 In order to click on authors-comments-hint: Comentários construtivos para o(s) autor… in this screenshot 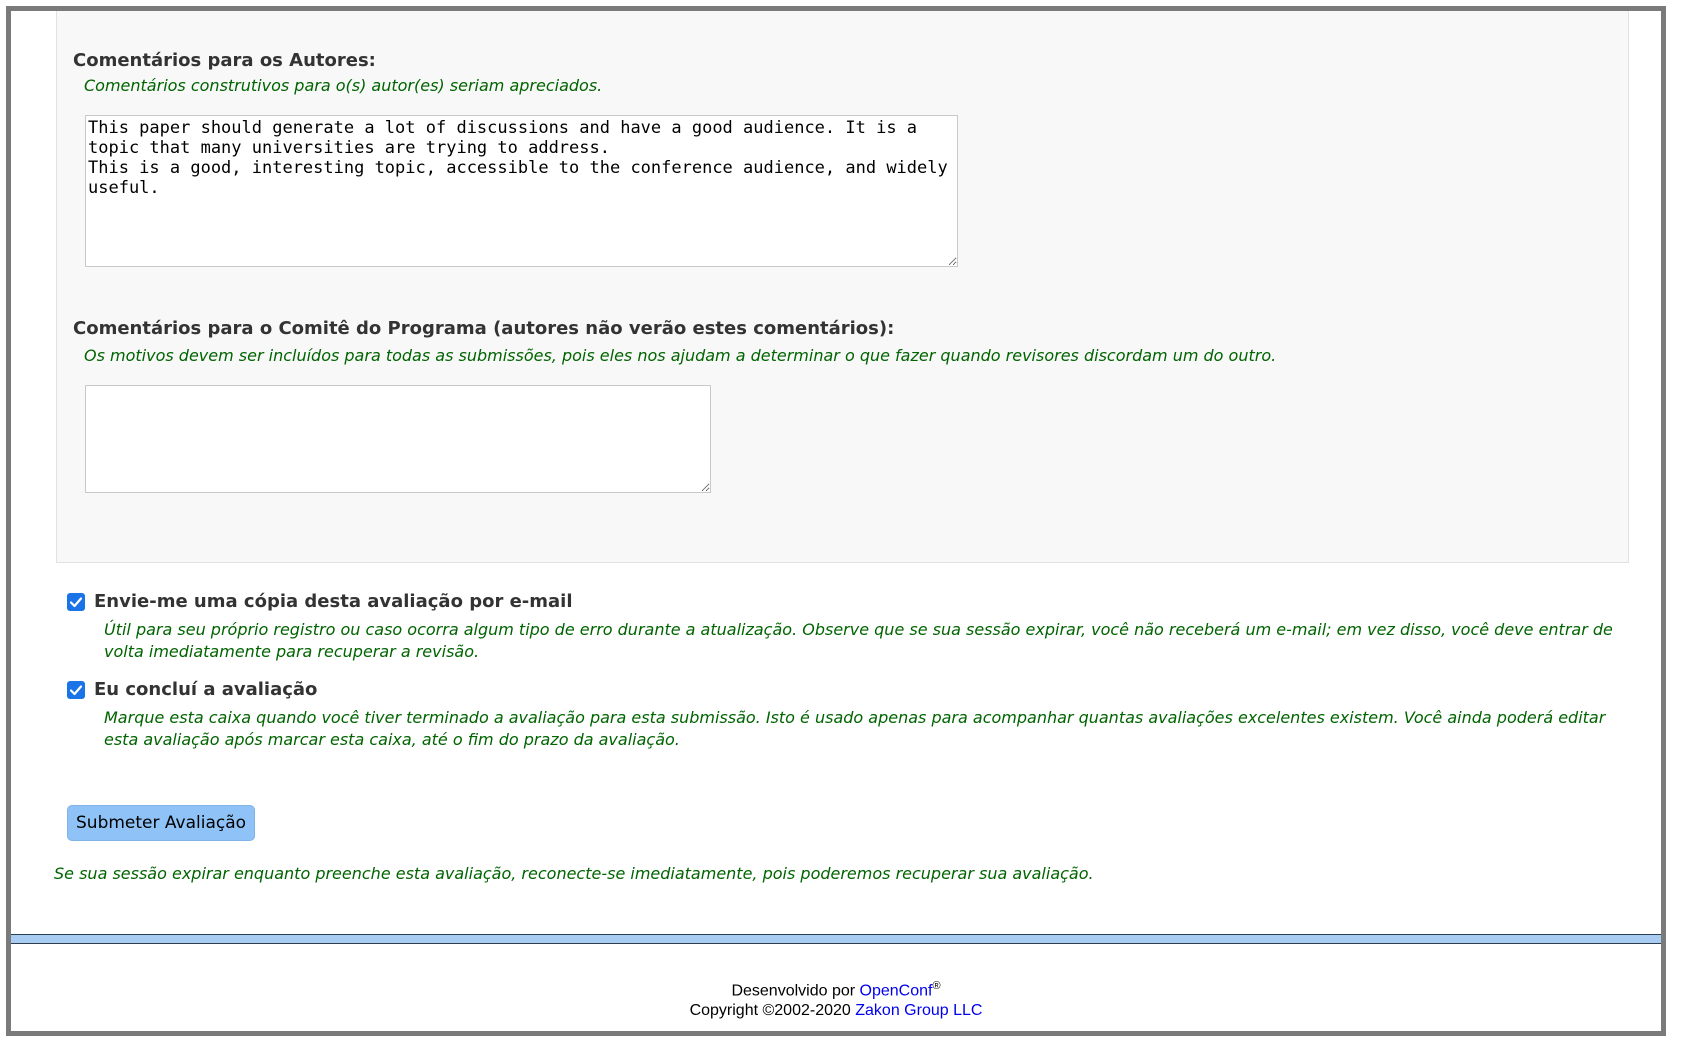, I will do `click(343, 85)`.